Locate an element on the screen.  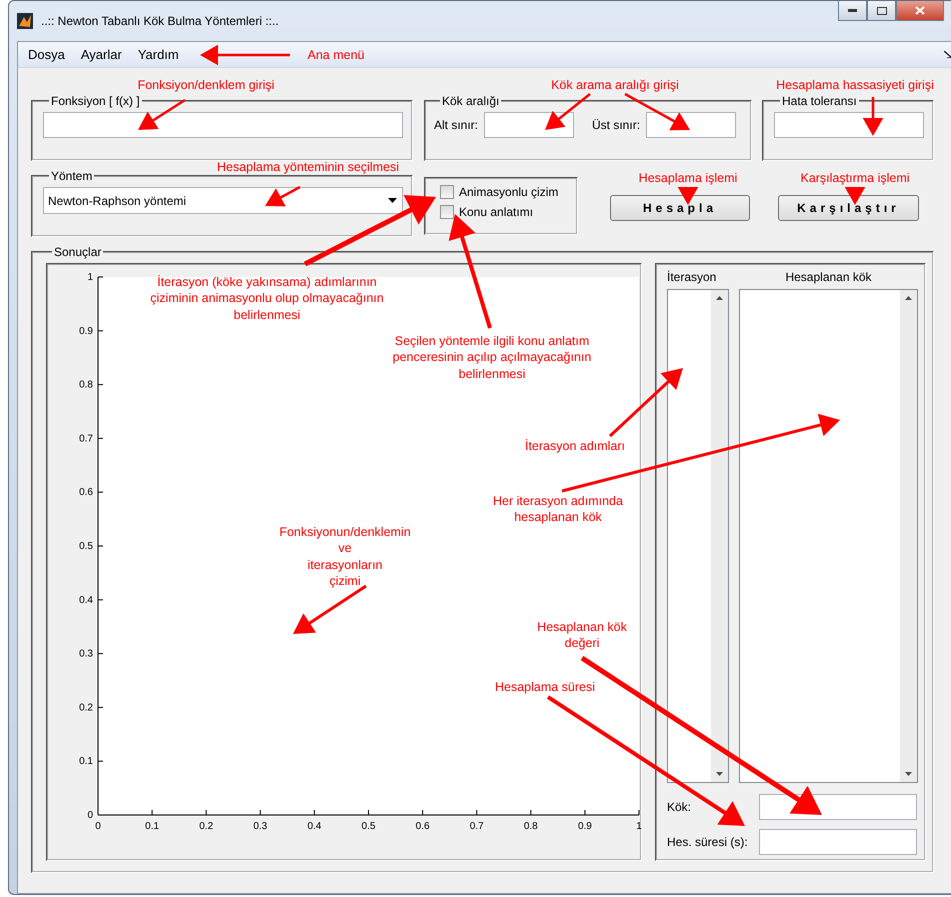
maximize-icon is located at coordinates (881, 10).